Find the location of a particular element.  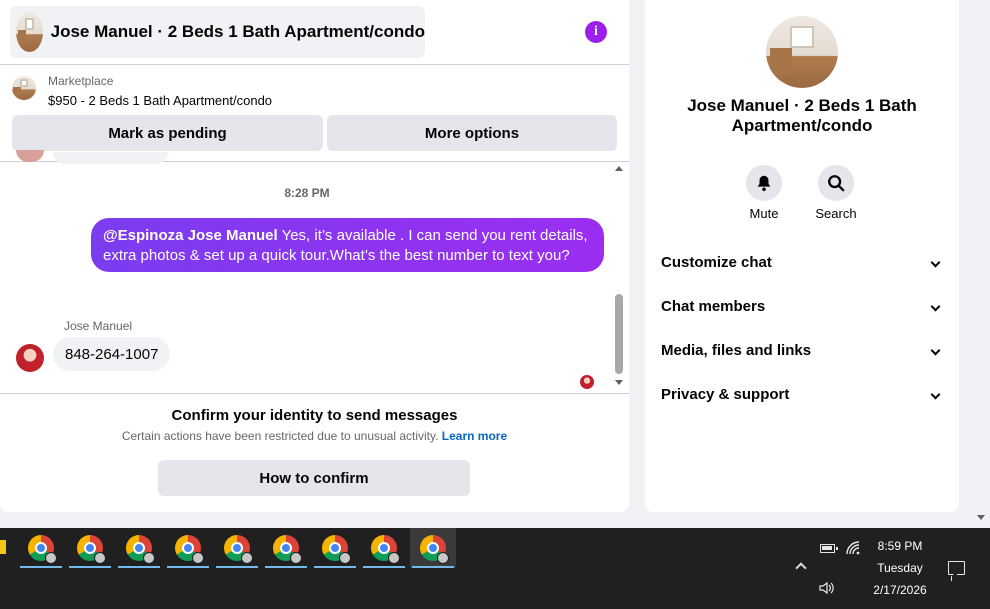

restriction-title: Confirm your identity to send messages is located at coordinates (314, 415).